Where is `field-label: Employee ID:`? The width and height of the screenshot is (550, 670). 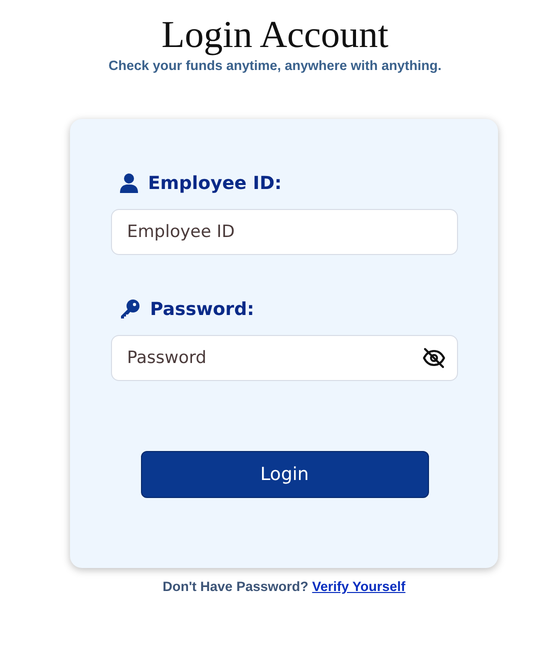 field-label: Employee ID: is located at coordinates (215, 183).